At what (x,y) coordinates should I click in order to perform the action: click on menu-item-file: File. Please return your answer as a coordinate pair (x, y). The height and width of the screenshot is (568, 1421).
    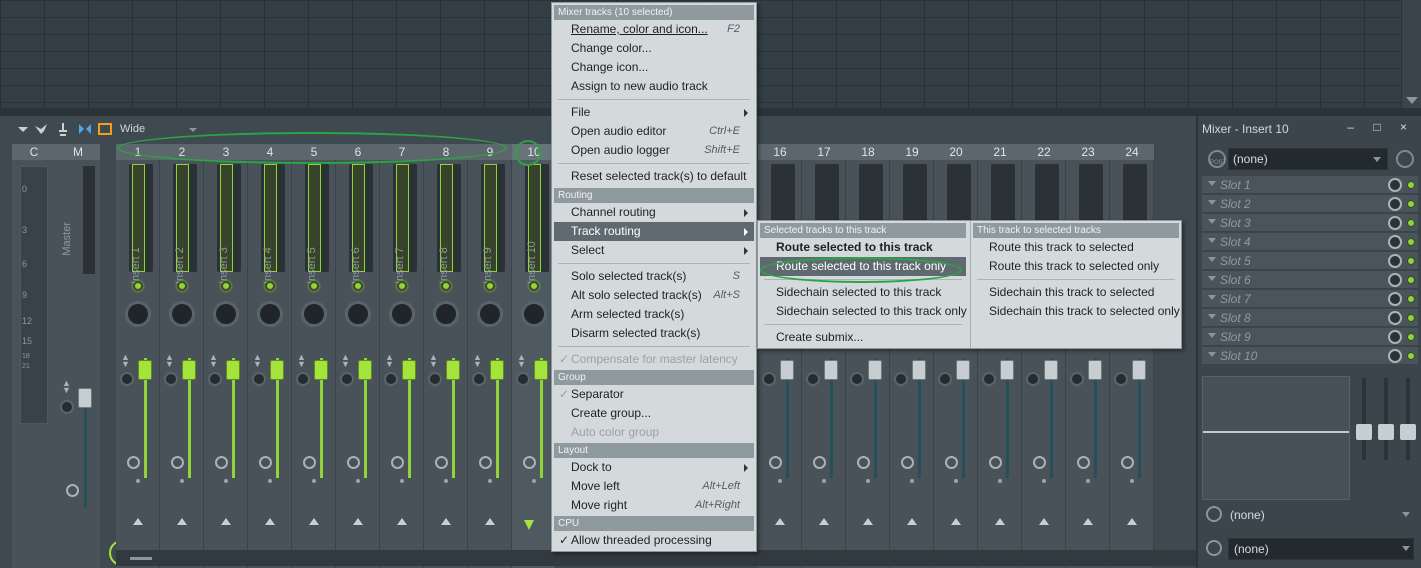
    Looking at the image, I should click on (654, 112).